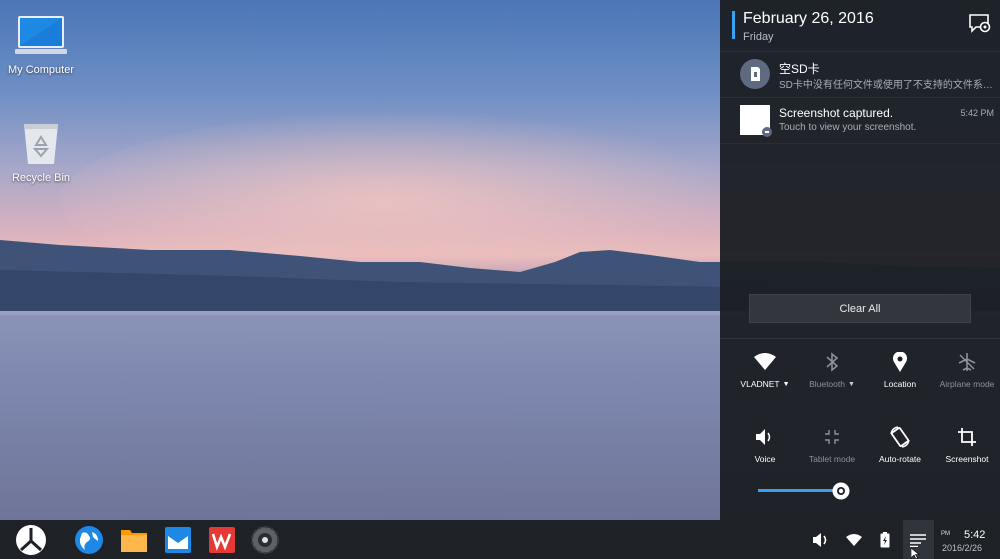  I want to click on brightness-slider-knob, so click(841, 491).